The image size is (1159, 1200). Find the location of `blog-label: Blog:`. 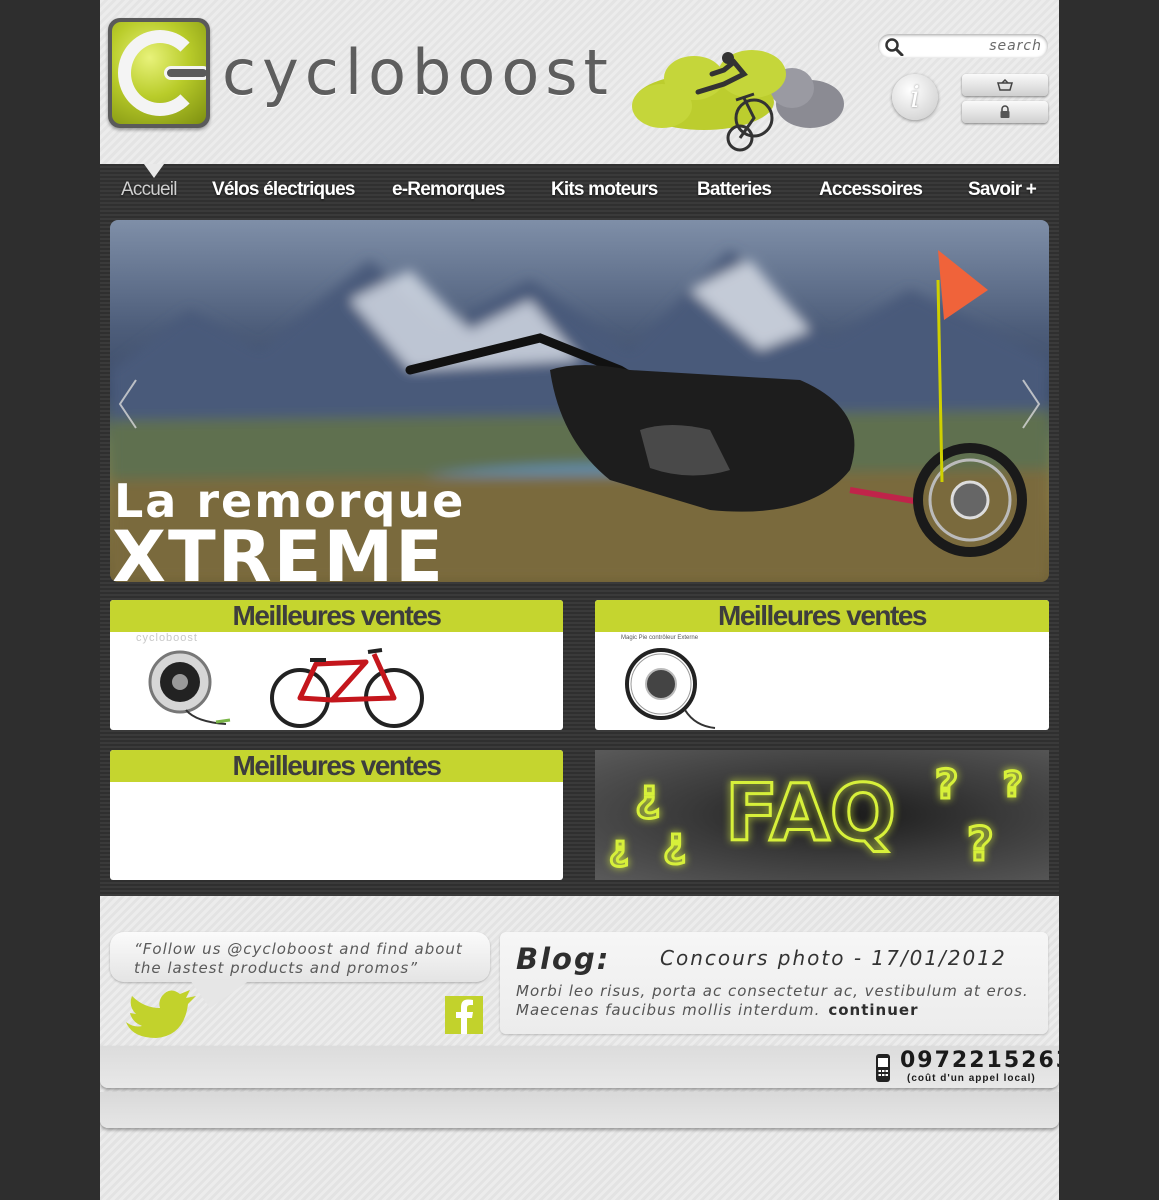

blog-label: Blog: is located at coordinates (563, 959).